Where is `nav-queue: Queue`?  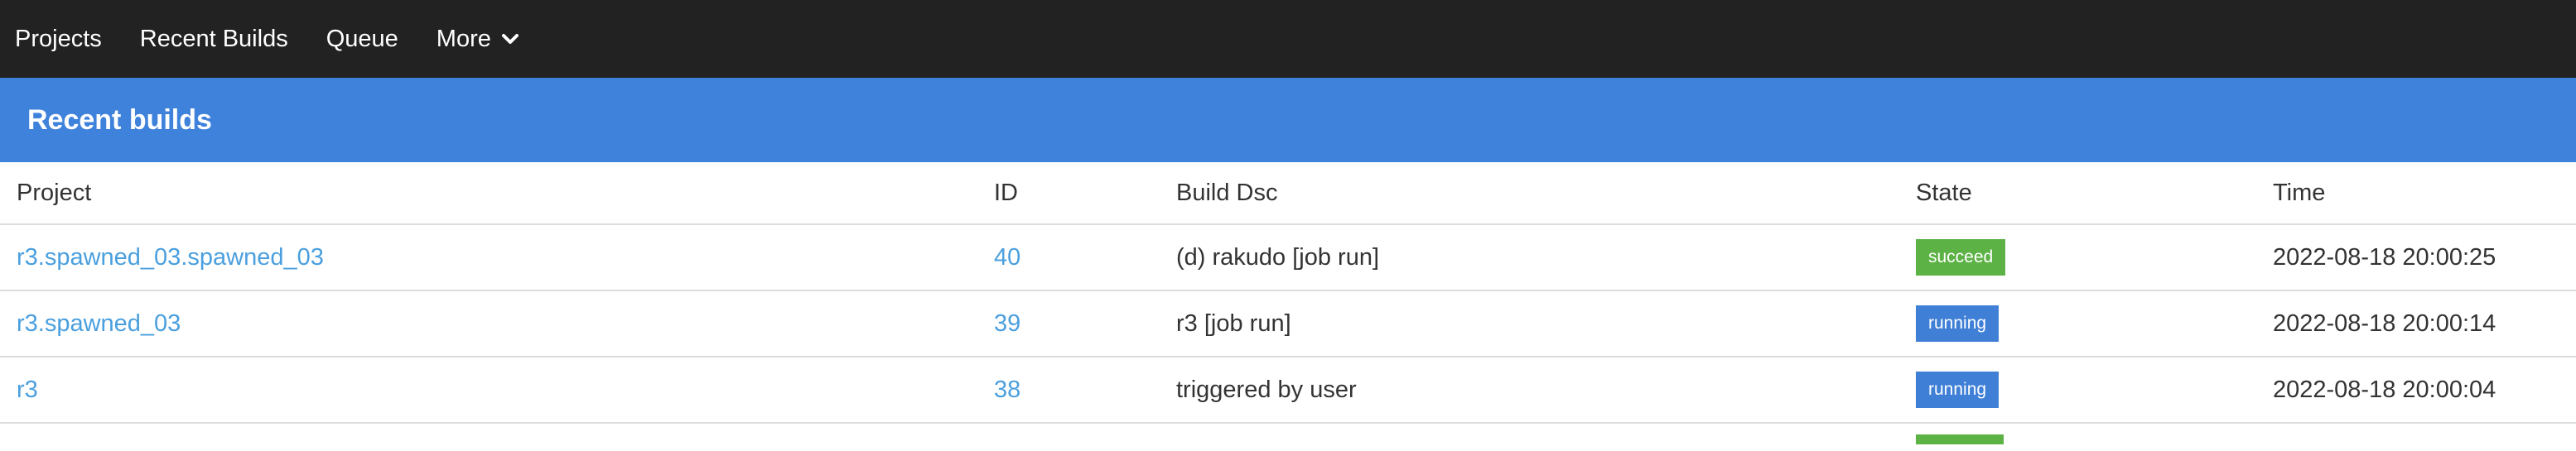 nav-queue: Queue is located at coordinates (362, 39).